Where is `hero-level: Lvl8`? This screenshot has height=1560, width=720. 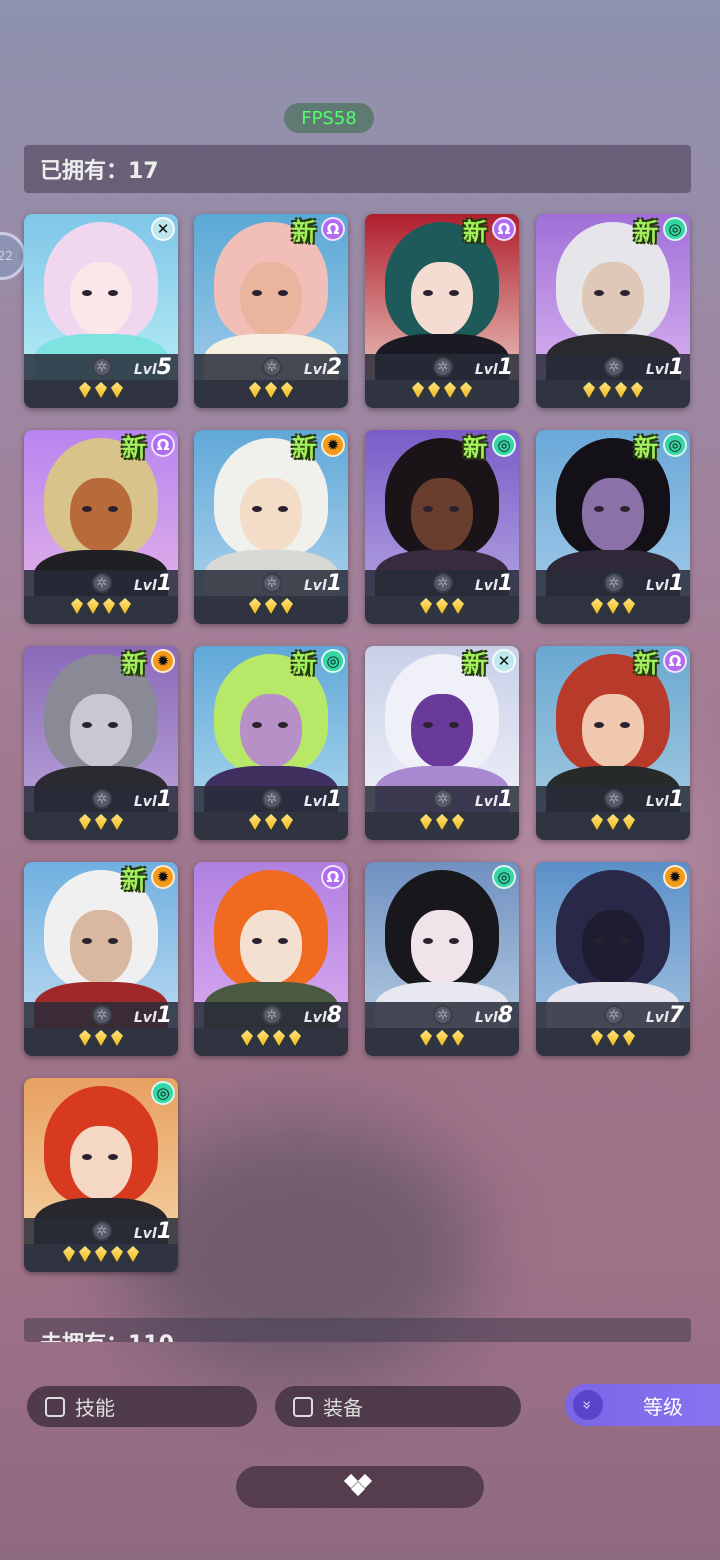 hero-level: Lvl8 is located at coordinates (322, 1015).